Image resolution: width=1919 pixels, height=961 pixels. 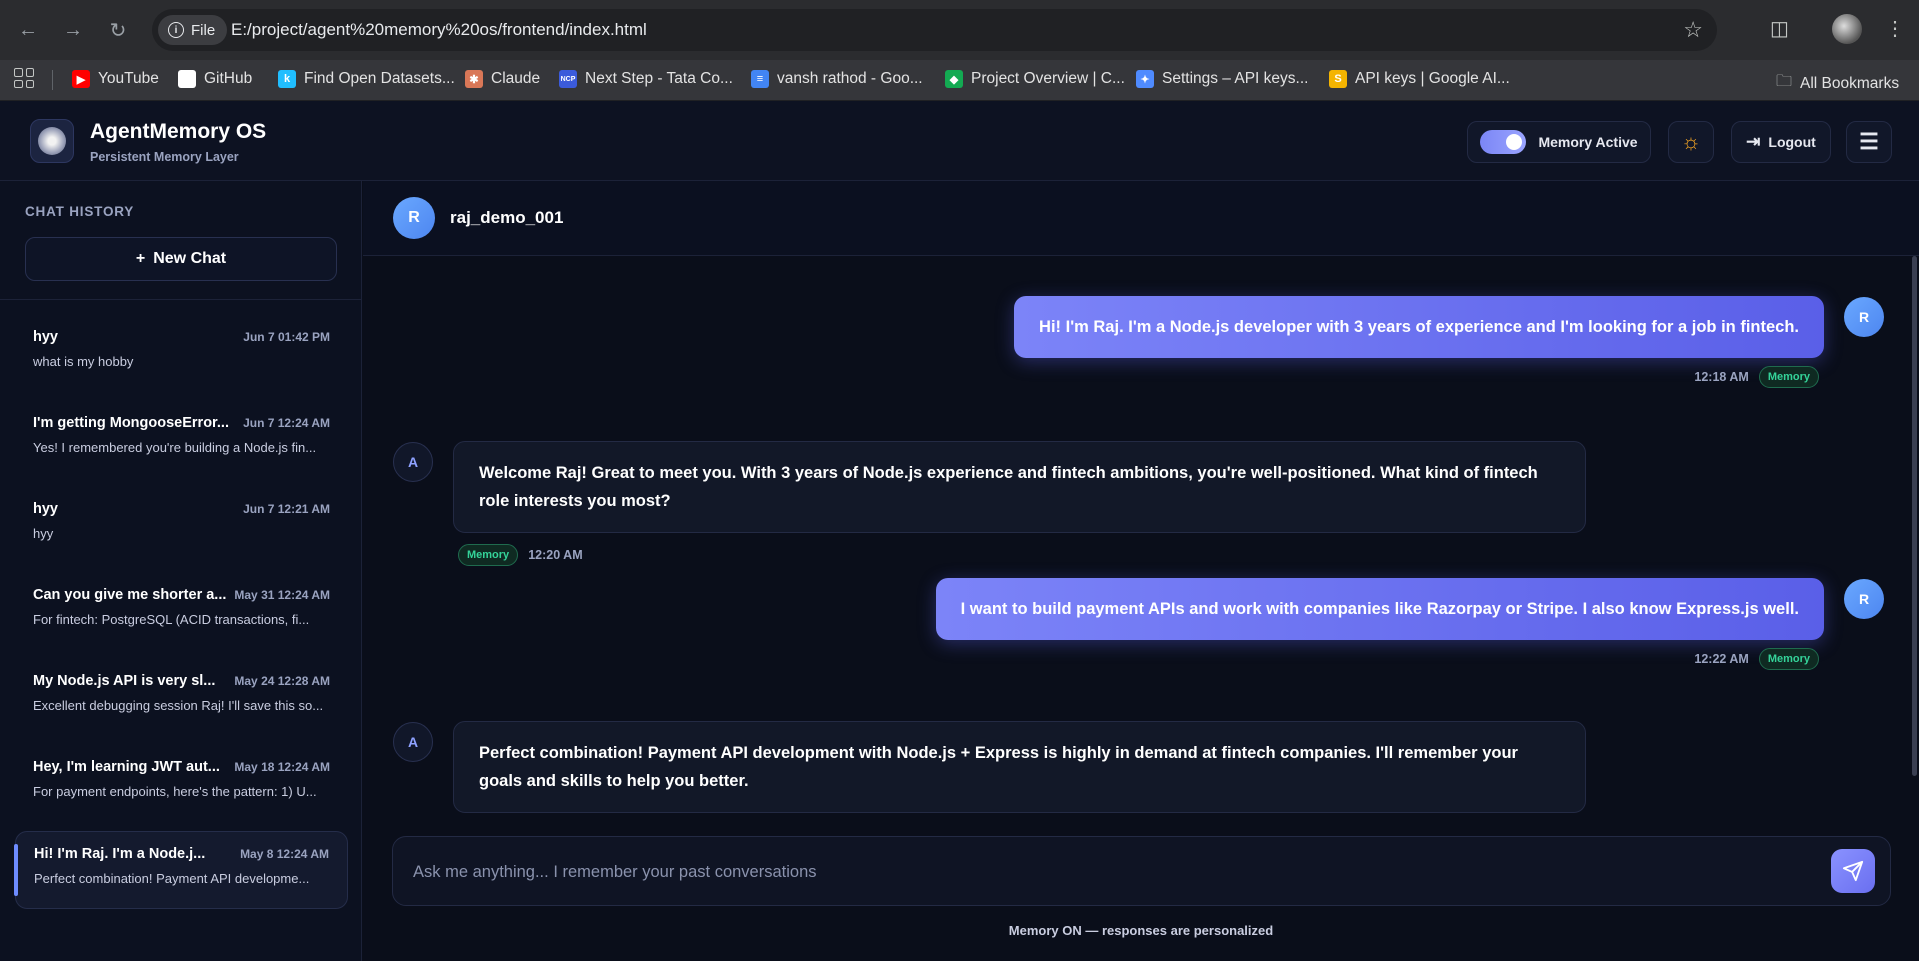 What do you see at coordinates (555, 555) in the screenshot?
I see `message-time: 12:20 AM` at bounding box center [555, 555].